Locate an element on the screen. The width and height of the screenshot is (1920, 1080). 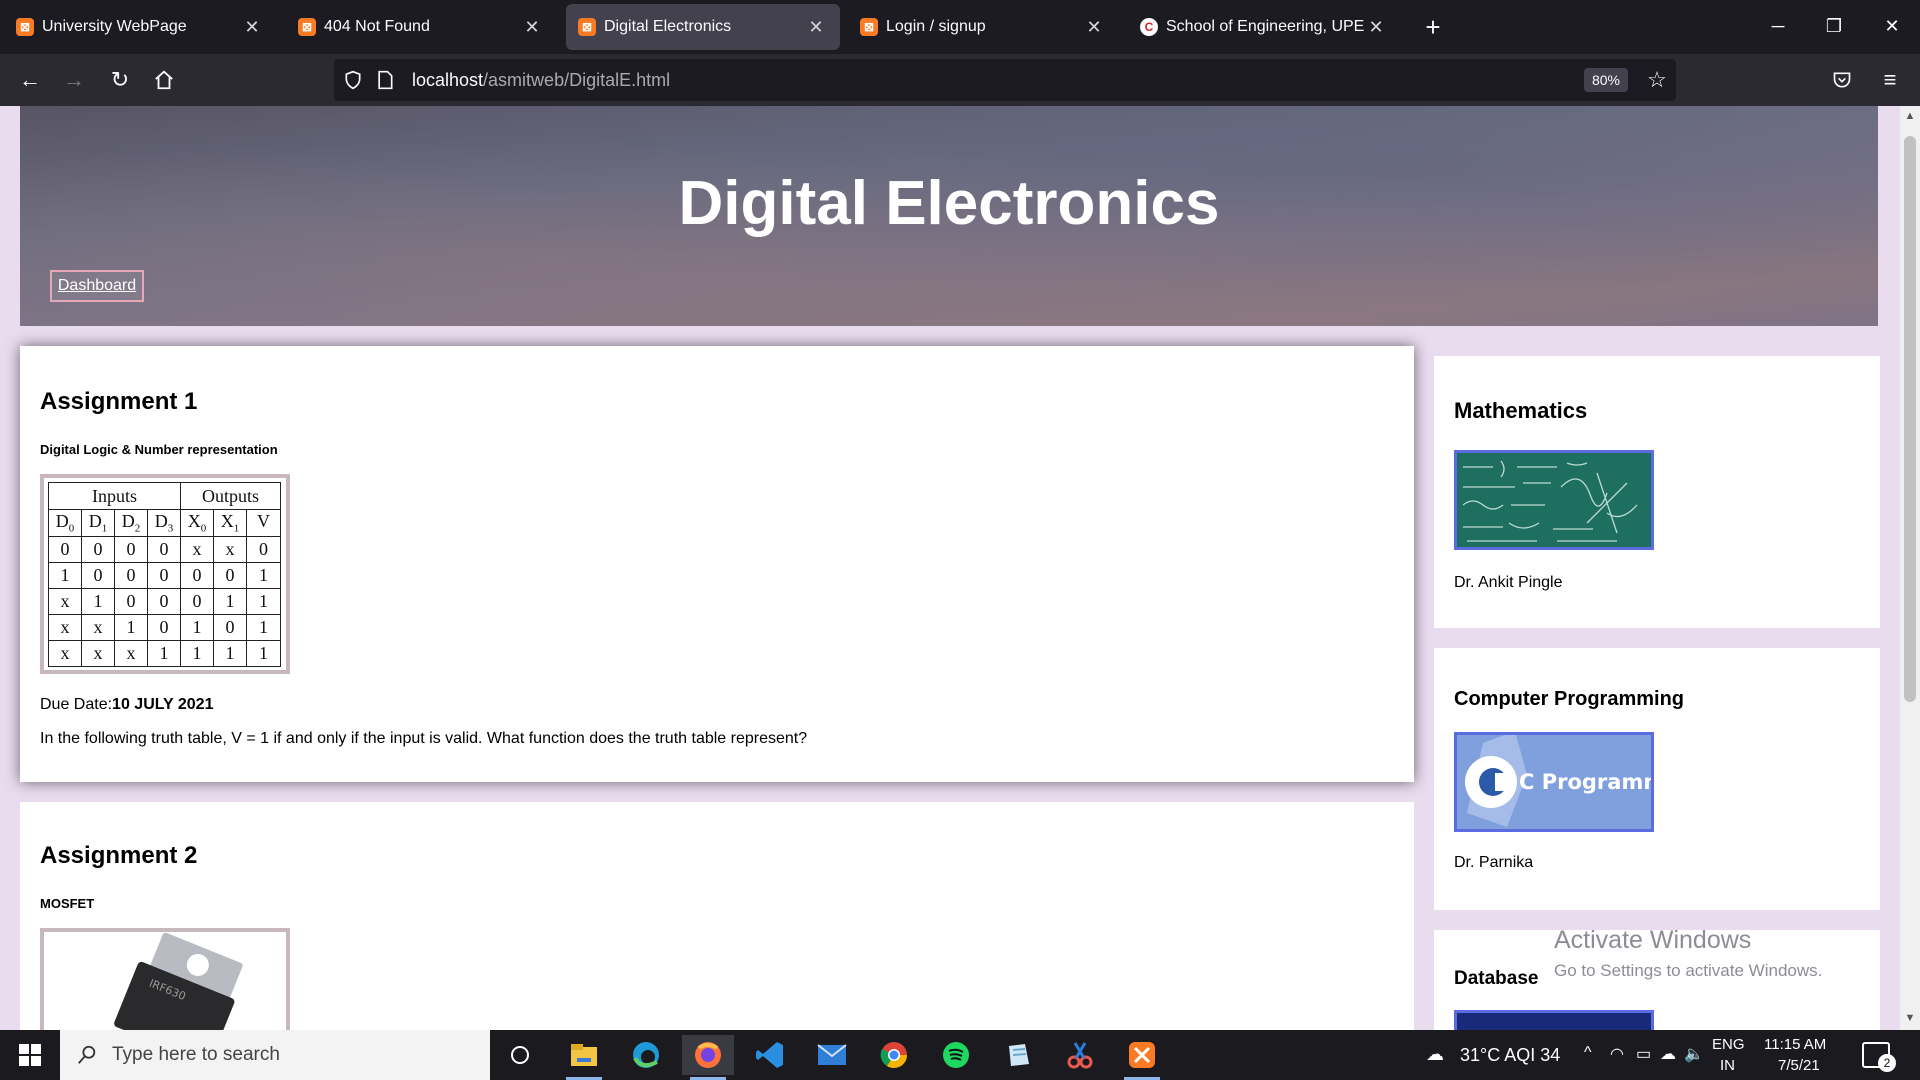
course-instructor: Dr. Ankit Pingle is located at coordinates (1508, 582).